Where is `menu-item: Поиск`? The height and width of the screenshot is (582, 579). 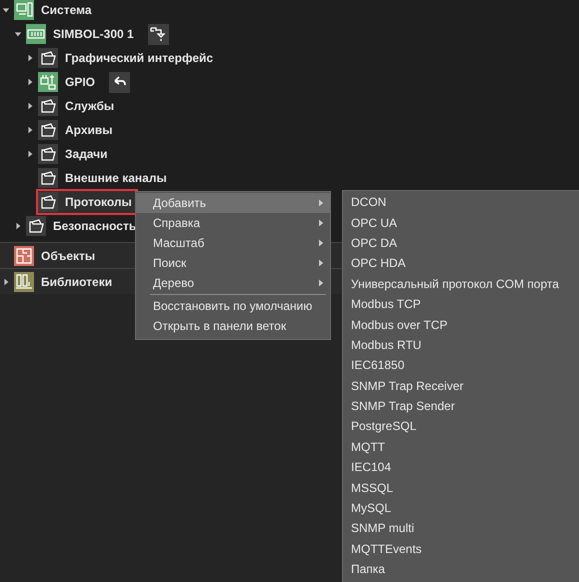 menu-item: Поиск is located at coordinates (233, 263).